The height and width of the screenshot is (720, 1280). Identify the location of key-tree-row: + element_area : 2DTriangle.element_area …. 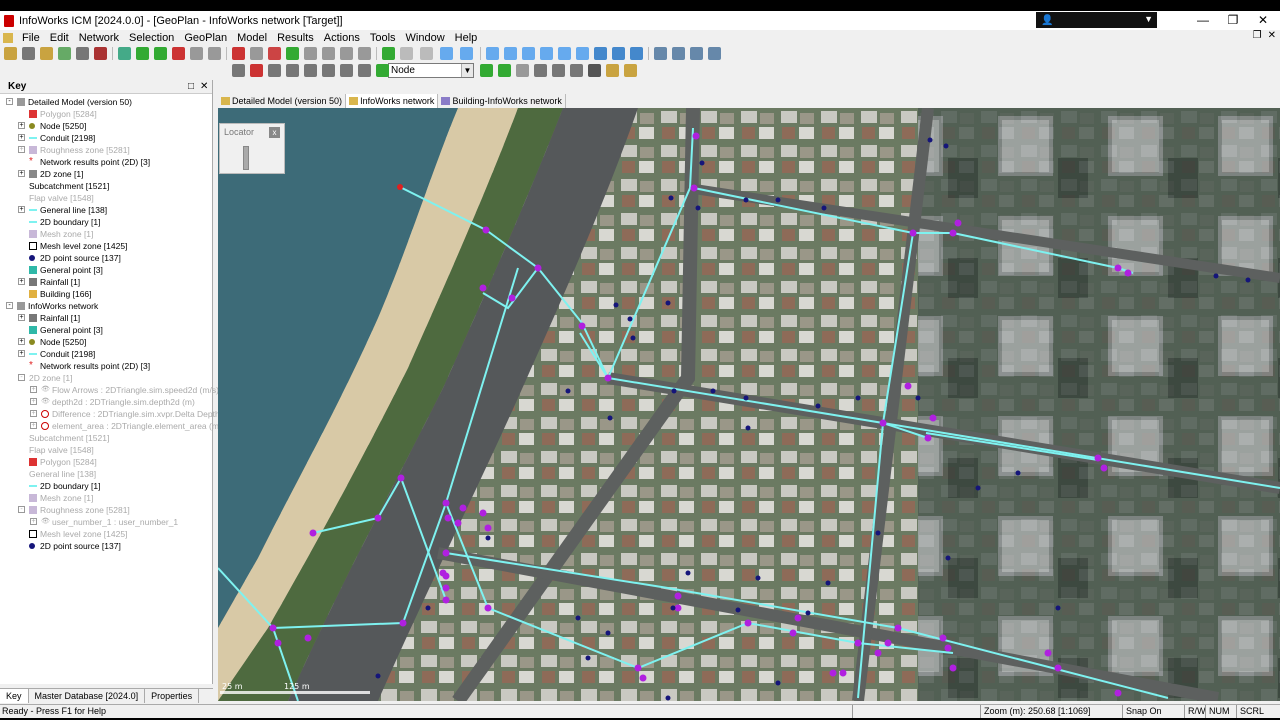
(113, 426).